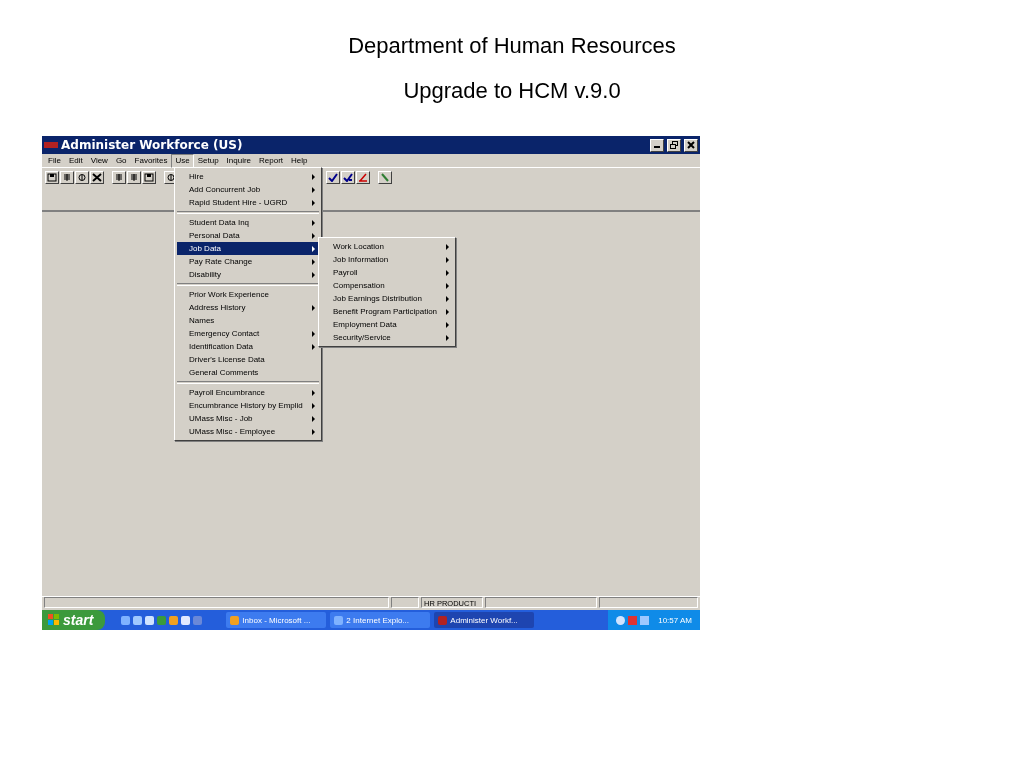  Describe the element at coordinates (657, 145) in the screenshot. I see `minimize-button` at that location.